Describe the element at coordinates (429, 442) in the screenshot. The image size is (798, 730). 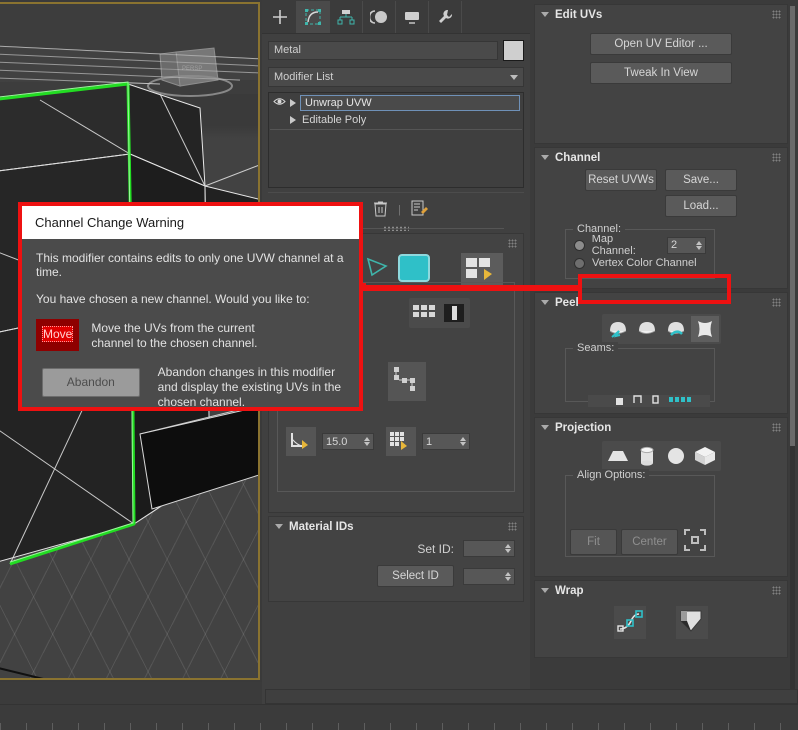
I see `material-id-value: 1` at that location.